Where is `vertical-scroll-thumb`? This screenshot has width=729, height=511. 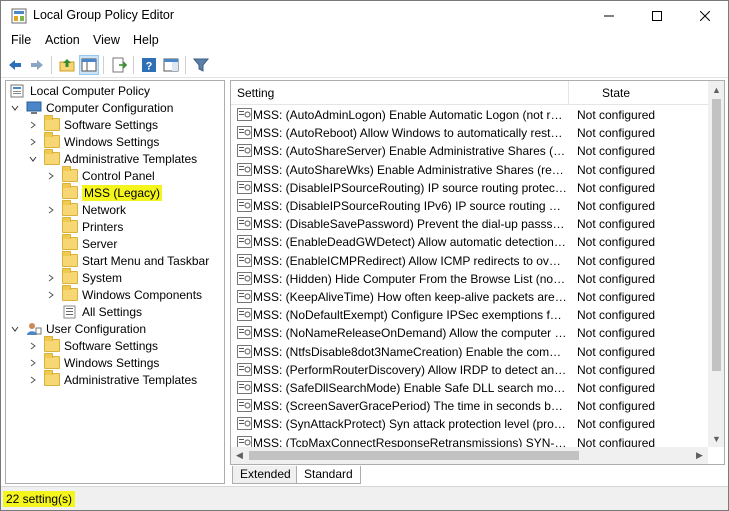 vertical-scroll-thumb is located at coordinates (716, 235).